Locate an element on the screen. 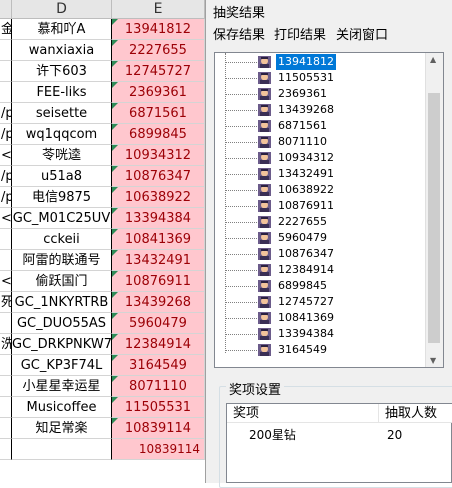  cell-e: 6899845 is located at coordinates (158, 134).